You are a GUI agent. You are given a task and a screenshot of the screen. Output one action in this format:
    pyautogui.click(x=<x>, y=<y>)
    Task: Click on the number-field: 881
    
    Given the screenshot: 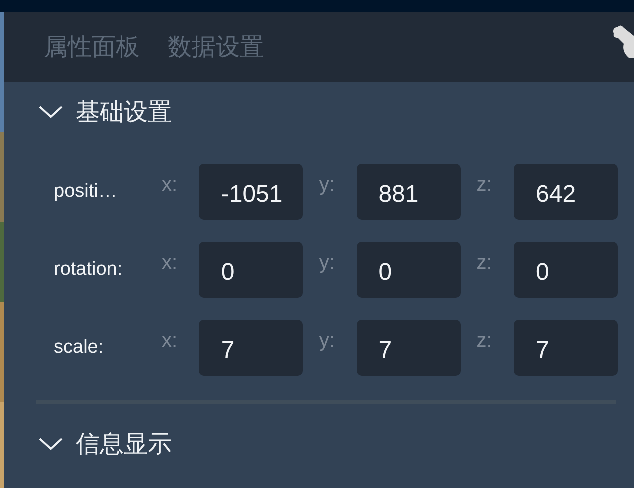 What is the action you would take?
    pyautogui.click(x=408, y=192)
    